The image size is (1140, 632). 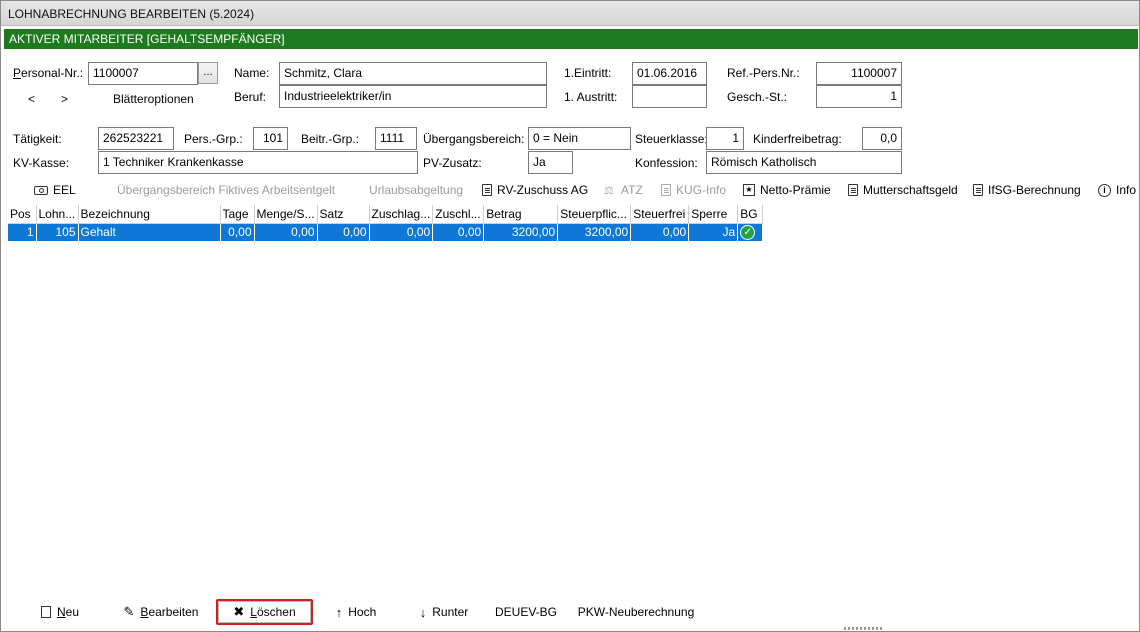 What do you see at coordinates (343, 232) in the screenshot?
I see `cell-satz: 0,00` at bounding box center [343, 232].